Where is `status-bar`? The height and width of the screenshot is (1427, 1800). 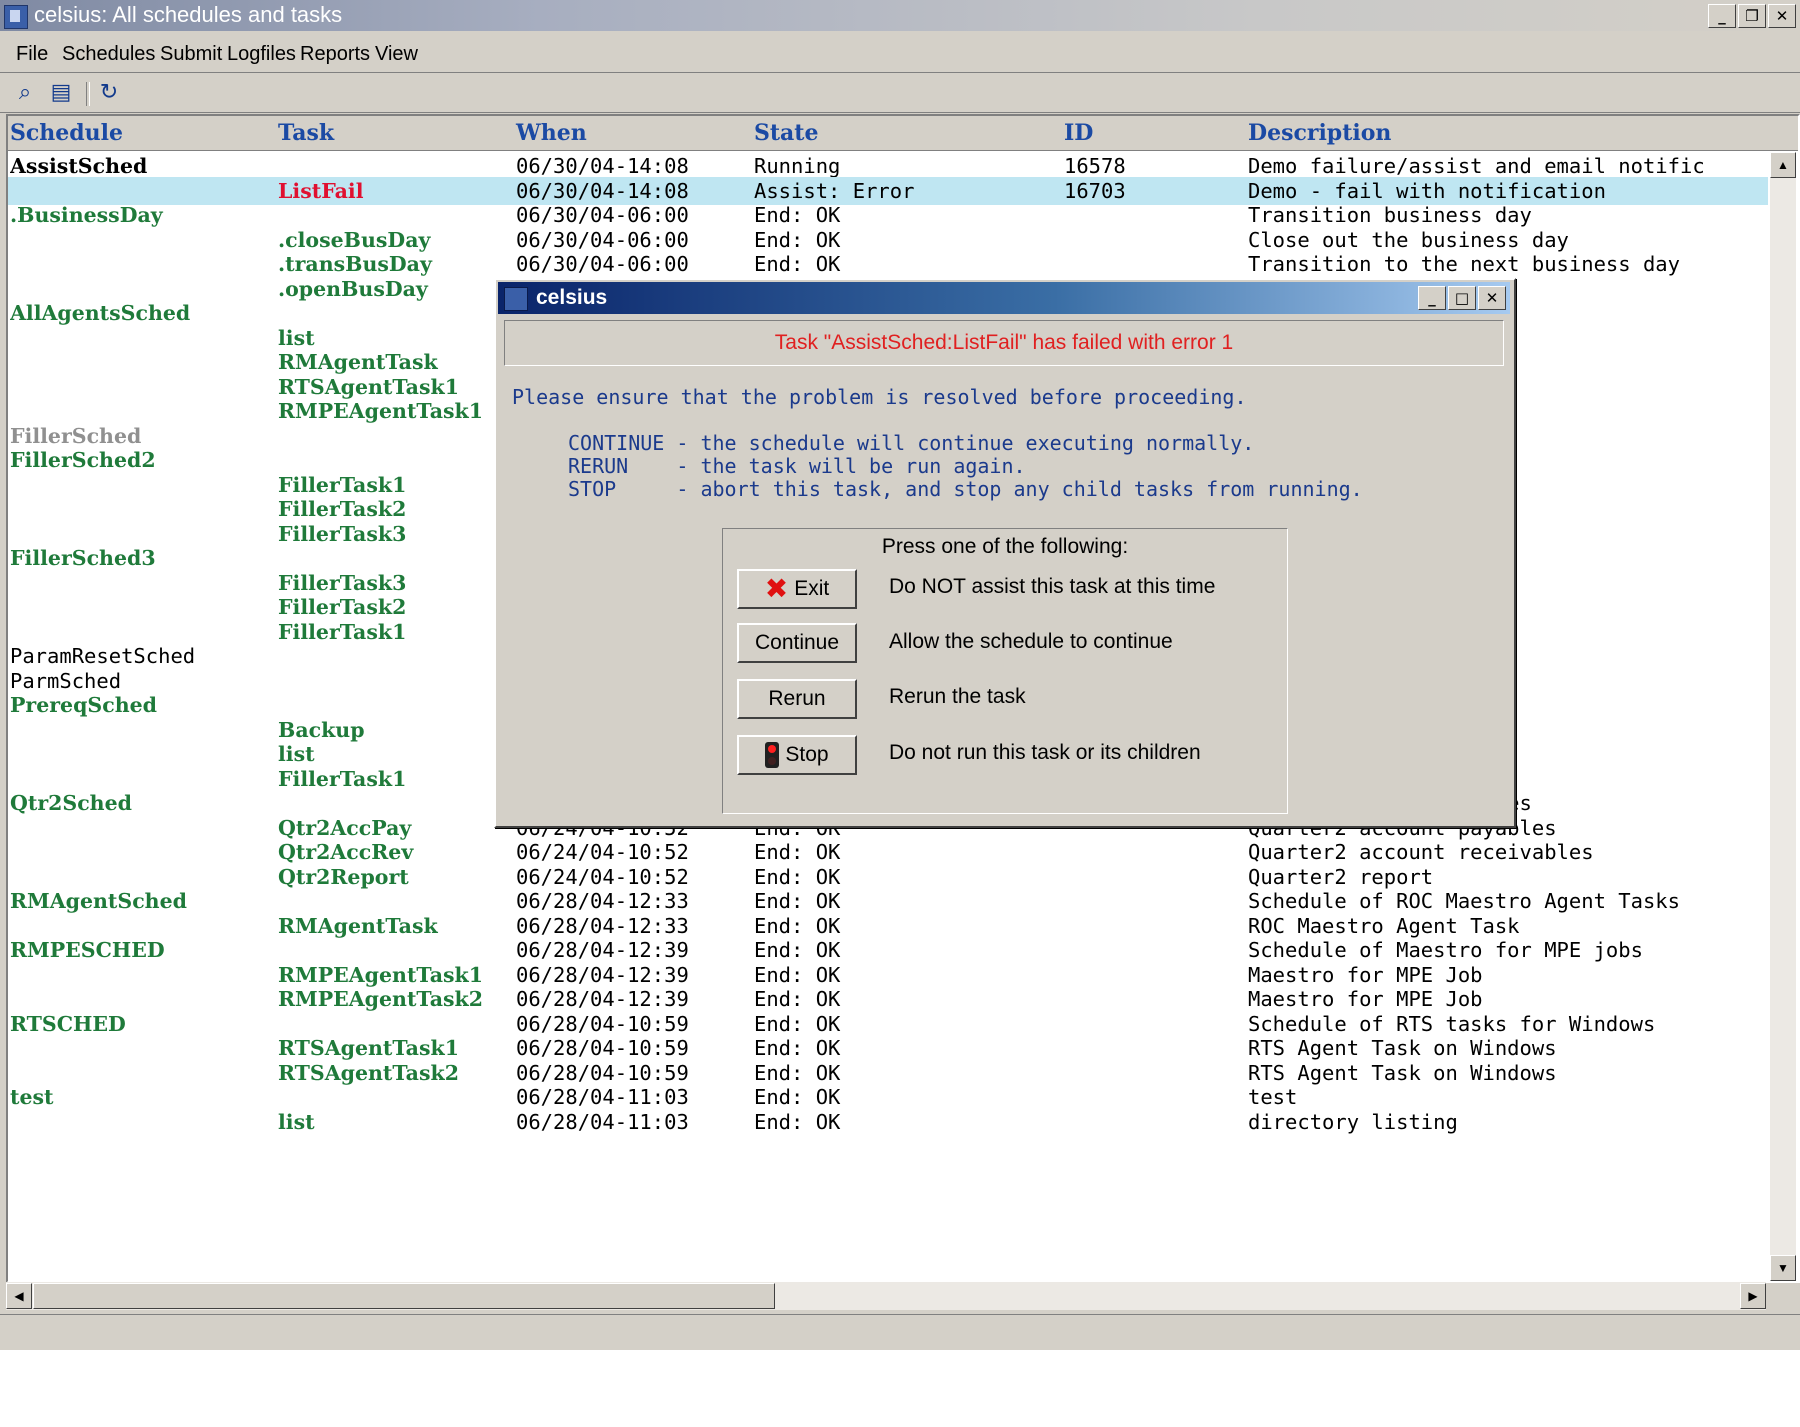 status-bar is located at coordinates (900, 1331).